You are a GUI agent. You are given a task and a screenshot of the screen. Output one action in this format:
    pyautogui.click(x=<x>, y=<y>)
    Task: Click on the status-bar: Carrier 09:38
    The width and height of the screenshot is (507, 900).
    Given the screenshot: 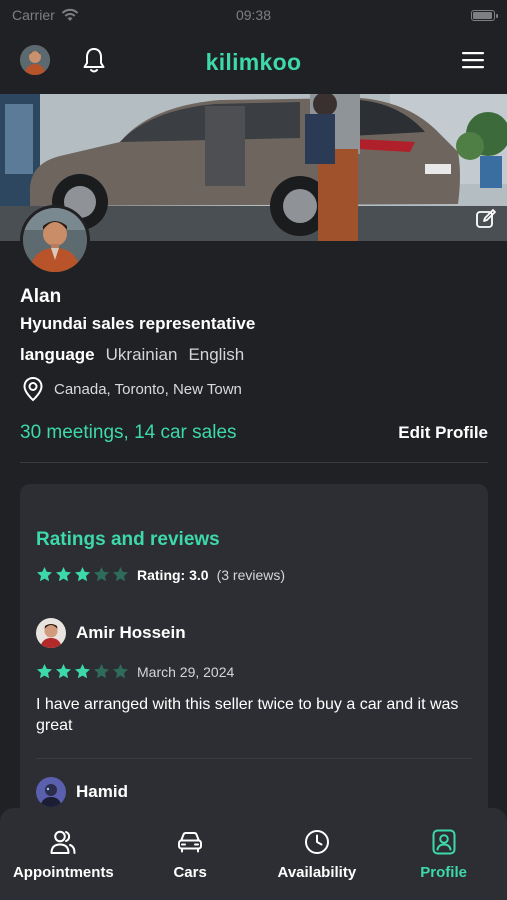 What is the action you would take?
    pyautogui.click(x=253, y=15)
    